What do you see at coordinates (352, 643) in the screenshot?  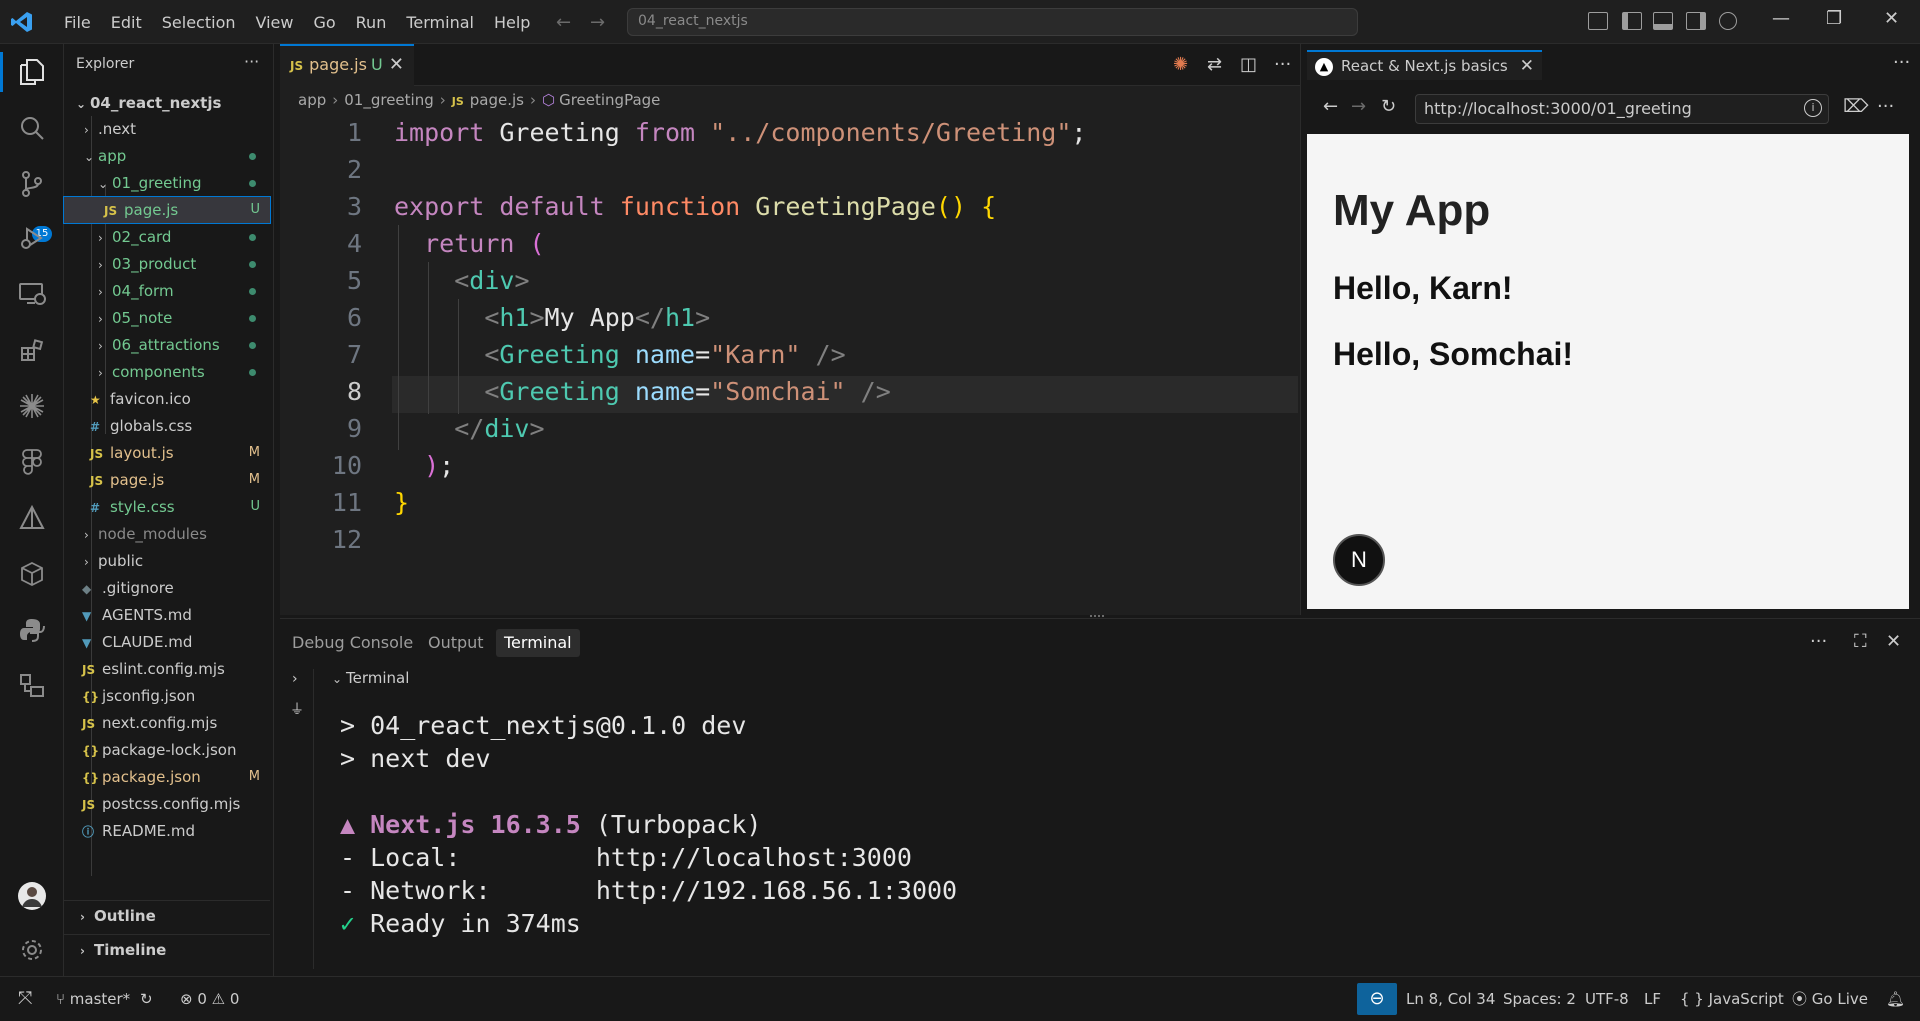 I see `tab-debug-console: Debug Console` at bounding box center [352, 643].